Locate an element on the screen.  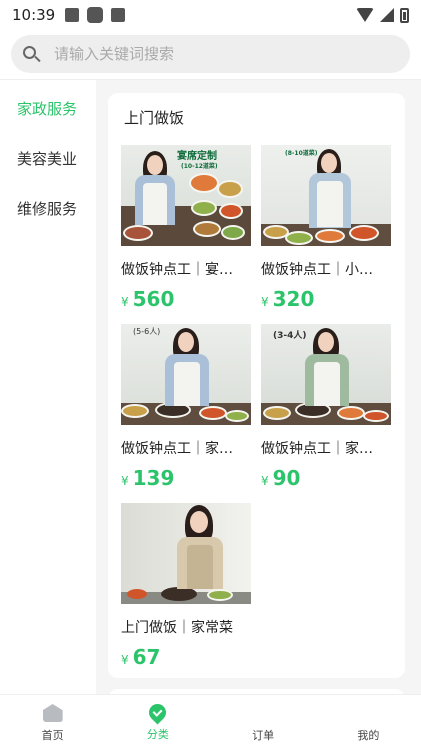
product-image: 宴席定制 (10-12道菜) is located at coordinates (186, 195).